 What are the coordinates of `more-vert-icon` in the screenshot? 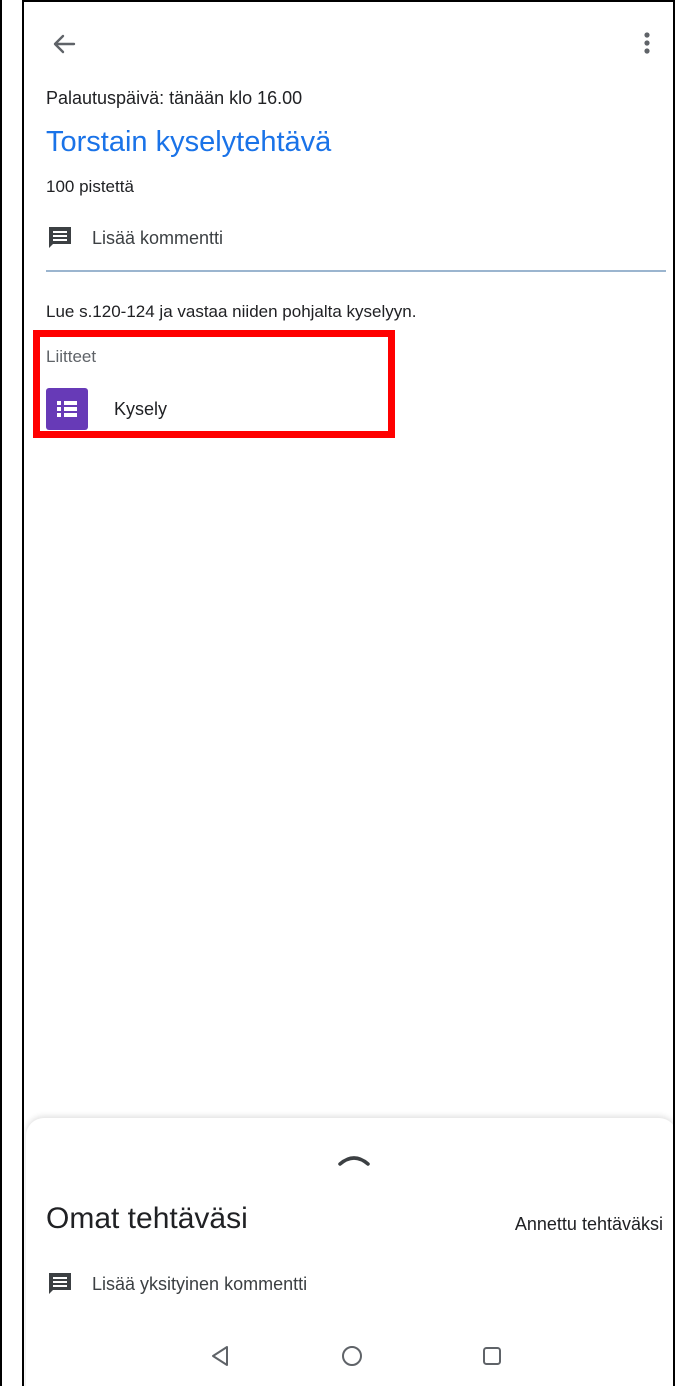 It's located at (647, 43).